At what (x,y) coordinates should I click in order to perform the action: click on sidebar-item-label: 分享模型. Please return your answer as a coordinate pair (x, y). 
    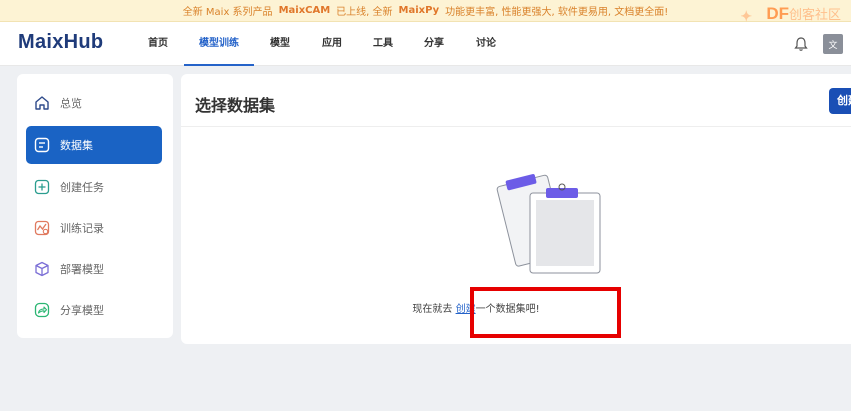
    Looking at the image, I should click on (82, 310).